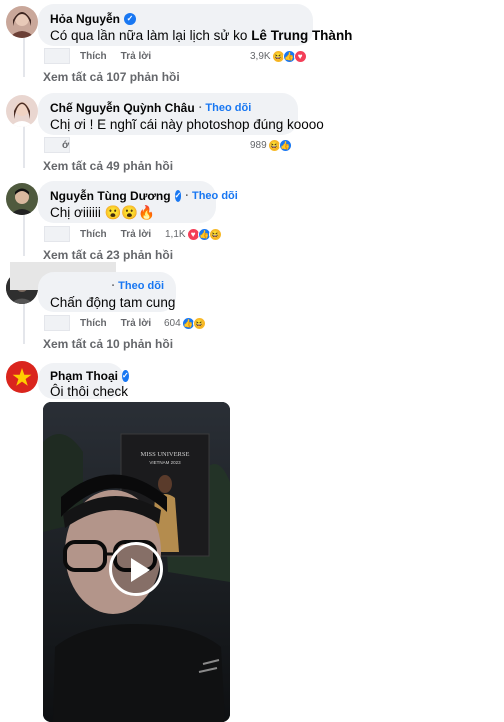  Describe the element at coordinates (108, 255) in the screenshot. I see `view-replies-link: Xem tất cả 23 phản hồi` at that location.